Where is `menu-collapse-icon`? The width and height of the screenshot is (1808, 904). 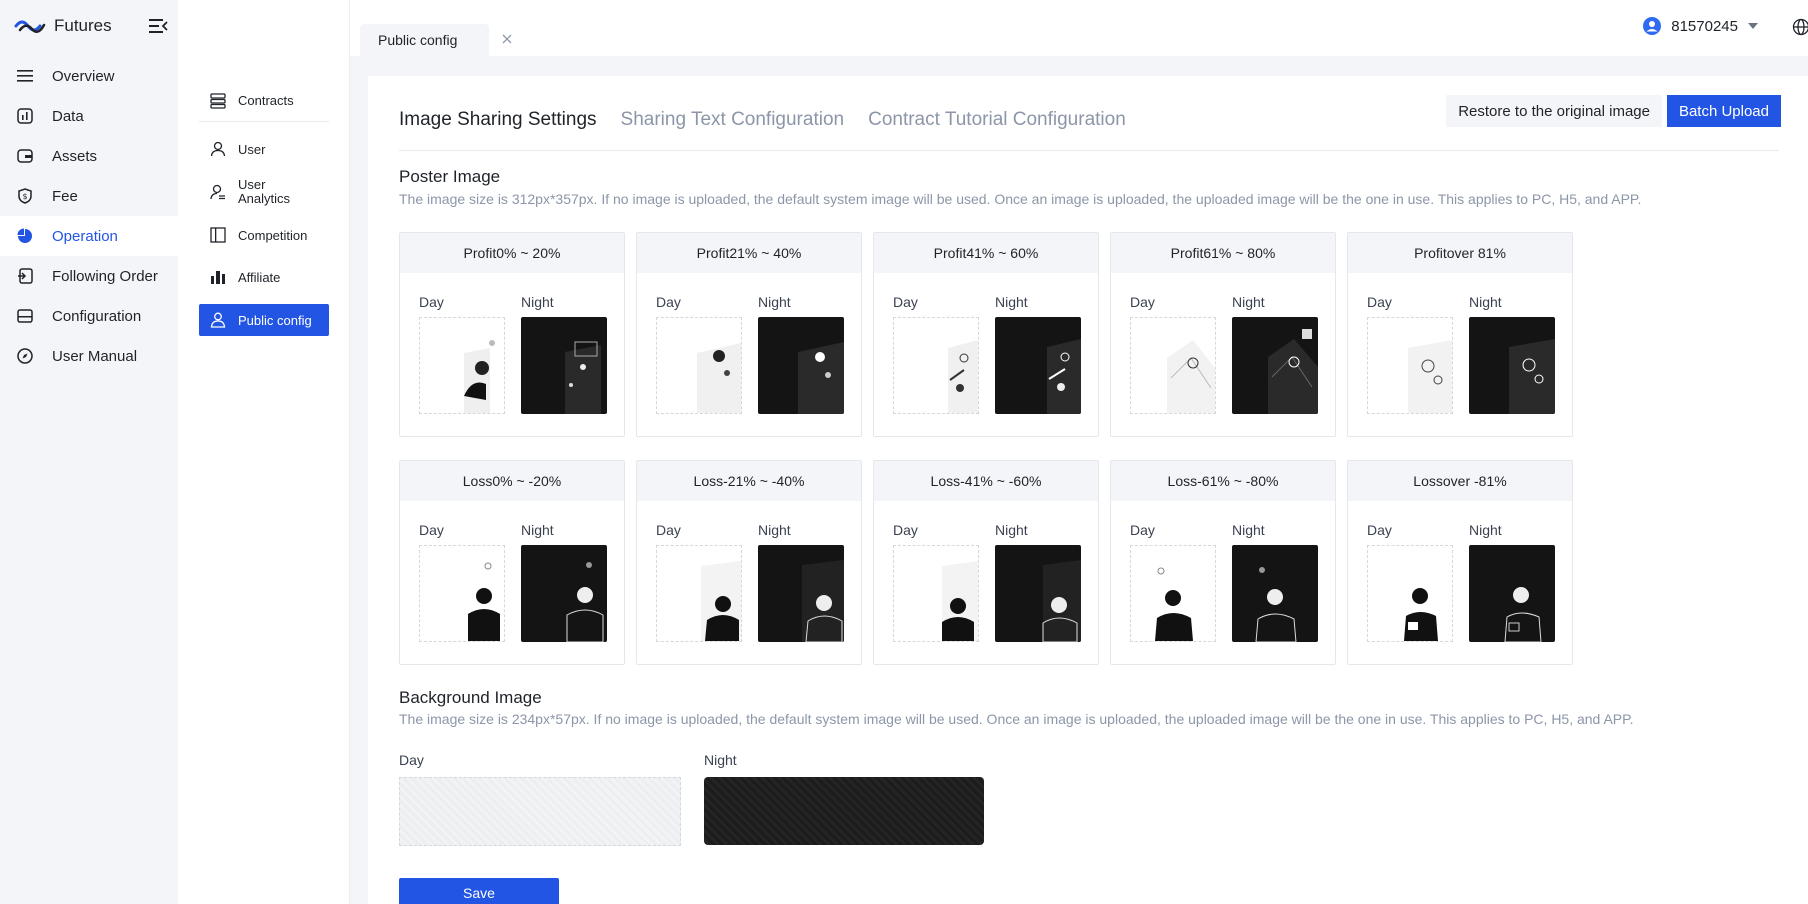
menu-collapse-icon is located at coordinates (158, 26).